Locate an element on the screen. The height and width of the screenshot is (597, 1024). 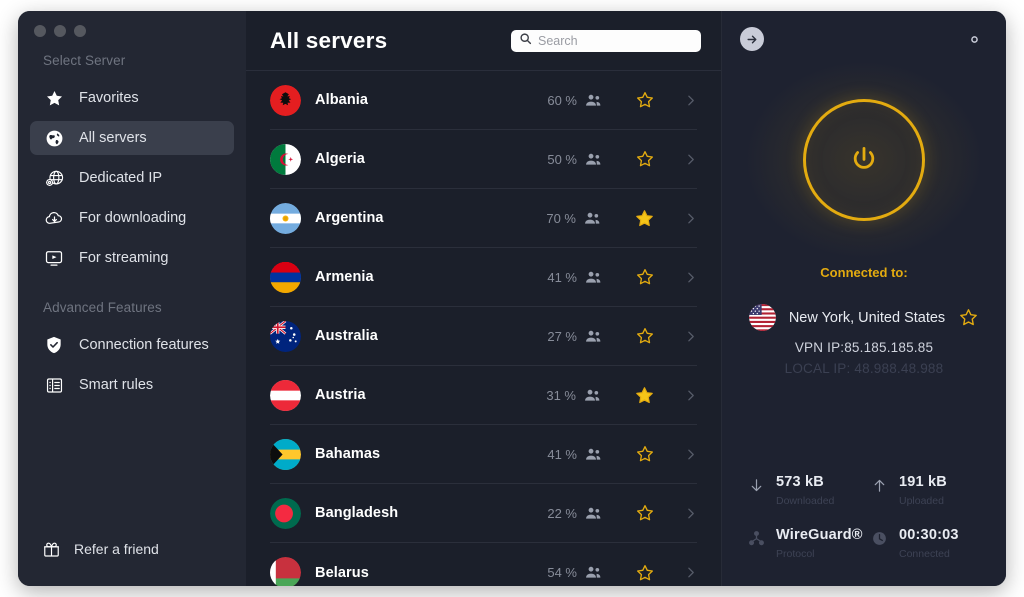
sidebar-item-label: Connection features is located at coordinates (144, 345).